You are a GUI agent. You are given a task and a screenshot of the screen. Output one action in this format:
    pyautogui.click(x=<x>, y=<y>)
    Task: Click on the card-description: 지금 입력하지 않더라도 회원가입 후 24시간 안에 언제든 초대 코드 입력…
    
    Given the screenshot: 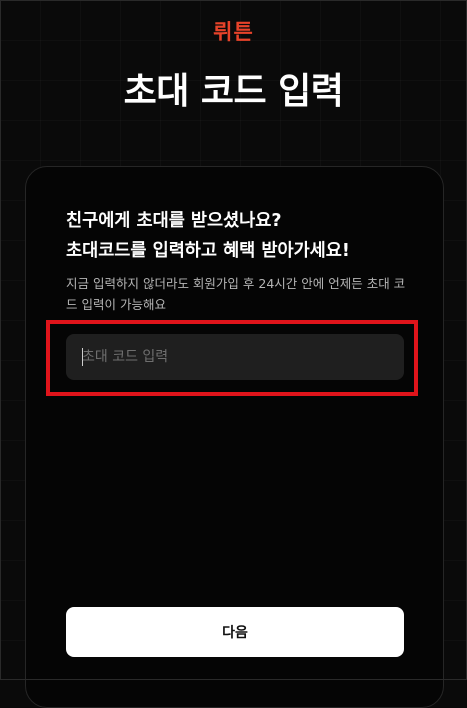 What is the action you would take?
    pyautogui.click(x=236, y=294)
    